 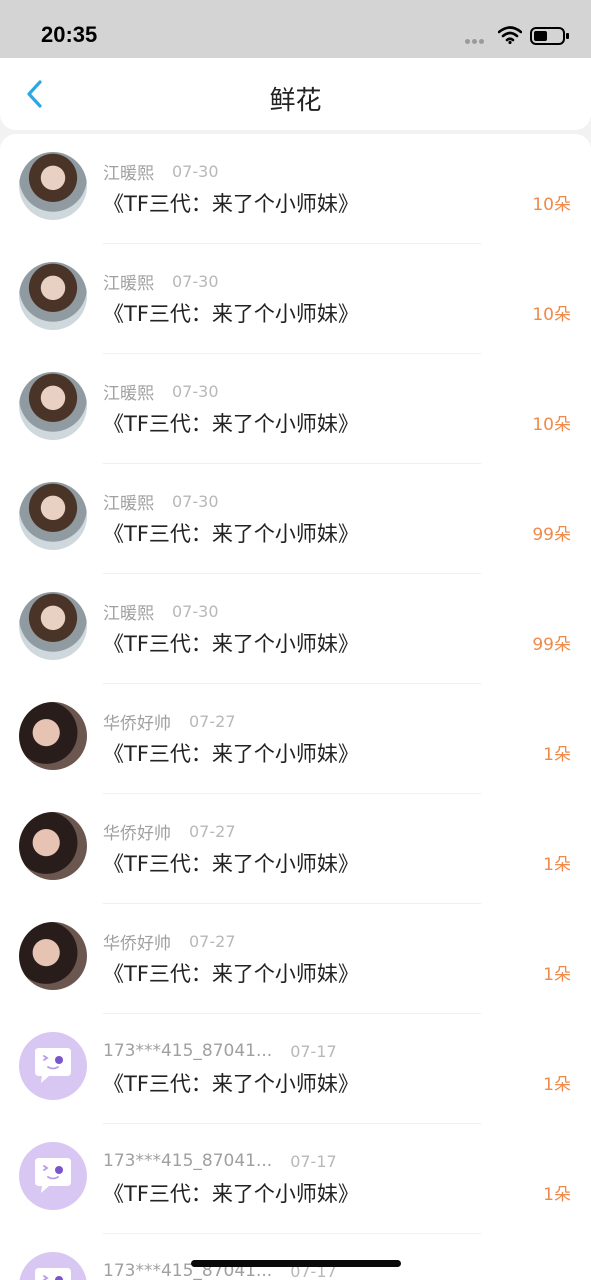 I want to click on status-time: 20:35, so click(x=69, y=34).